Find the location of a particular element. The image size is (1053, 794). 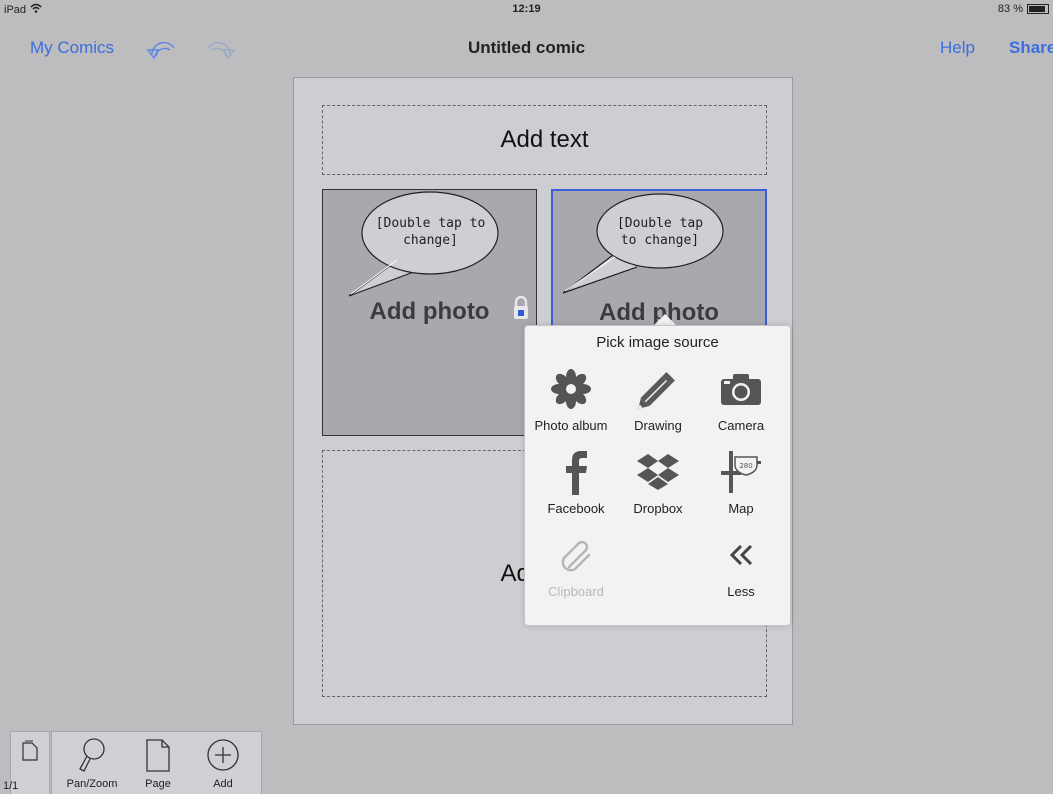

camera-icon is located at coordinates (741, 389).